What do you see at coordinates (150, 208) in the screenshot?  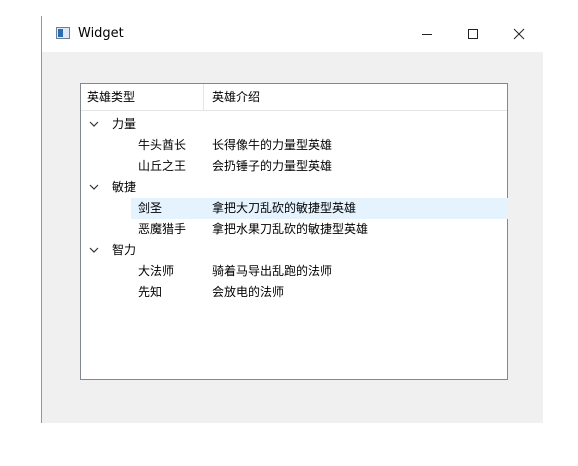 I see `hero-name: 剑圣` at bounding box center [150, 208].